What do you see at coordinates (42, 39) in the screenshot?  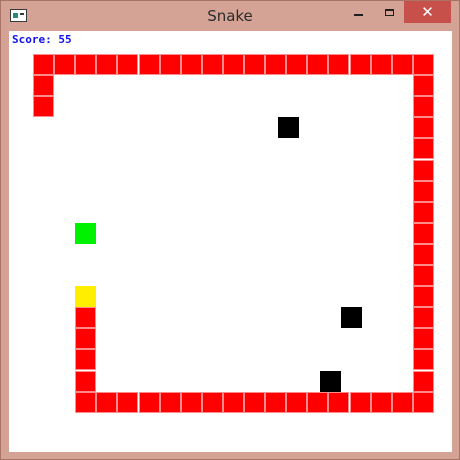 I see `score-label: Score: 55` at bounding box center [42, 39].